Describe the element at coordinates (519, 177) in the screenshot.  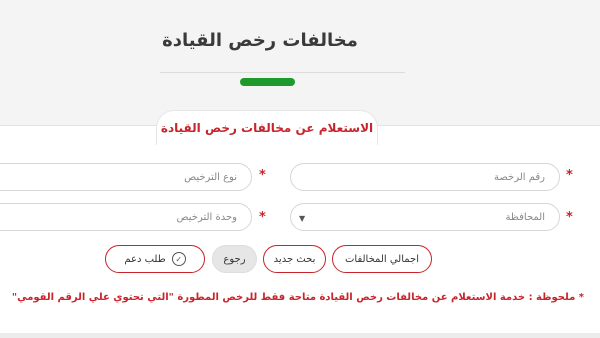
I see `license-number-placeholder: رقم الرخصة` at that location.